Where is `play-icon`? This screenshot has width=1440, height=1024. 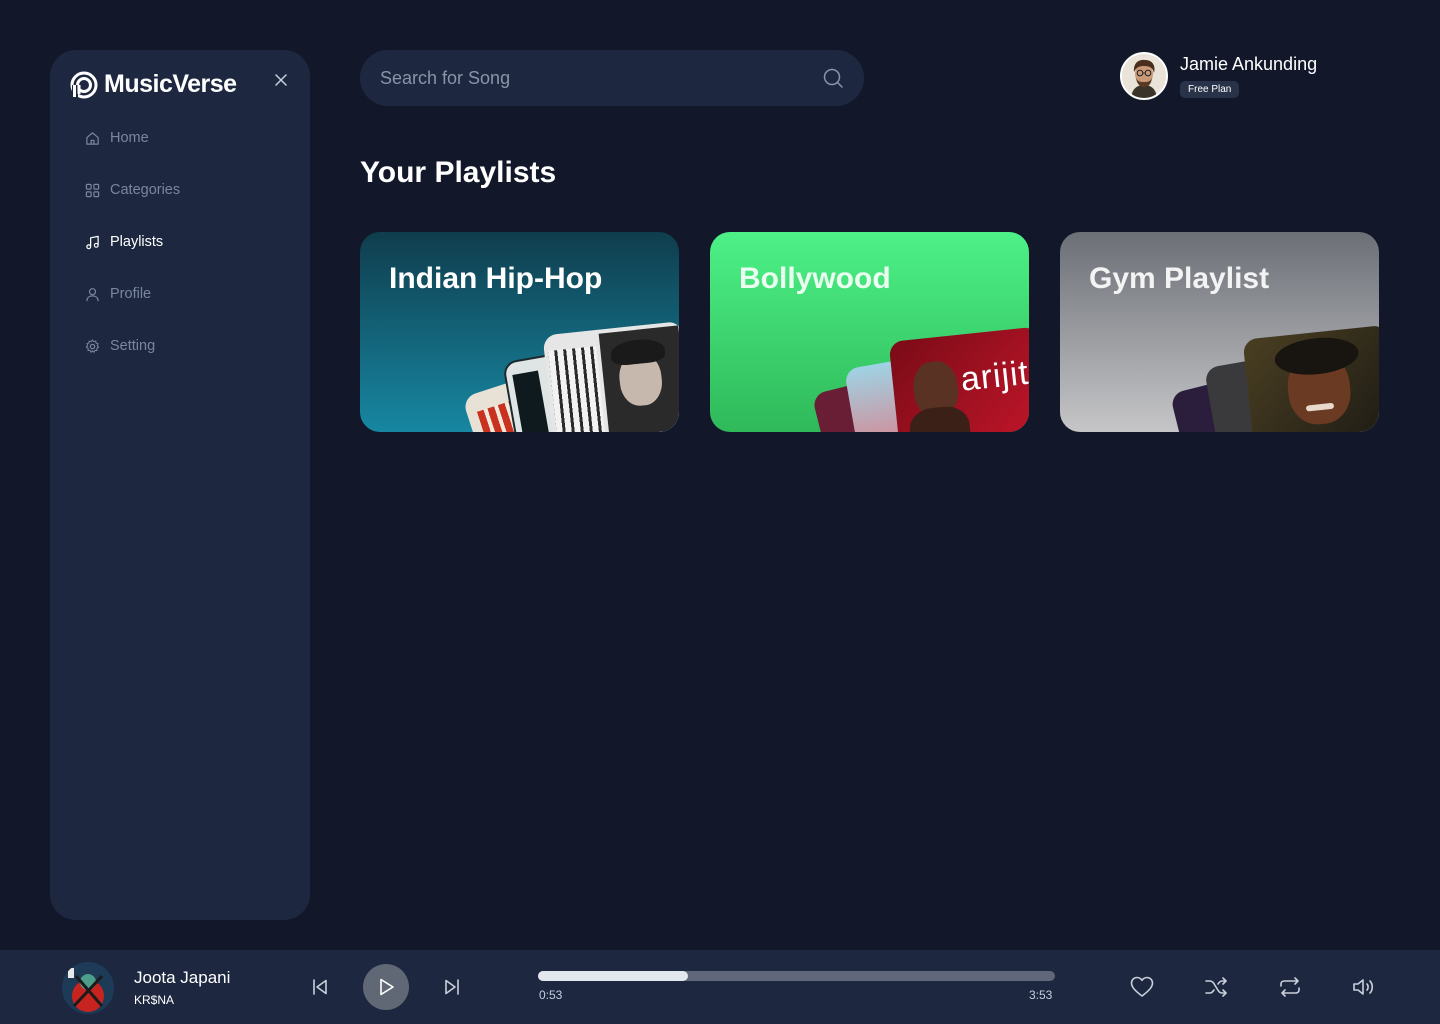
play-icon is located at coordinates (387, 987).